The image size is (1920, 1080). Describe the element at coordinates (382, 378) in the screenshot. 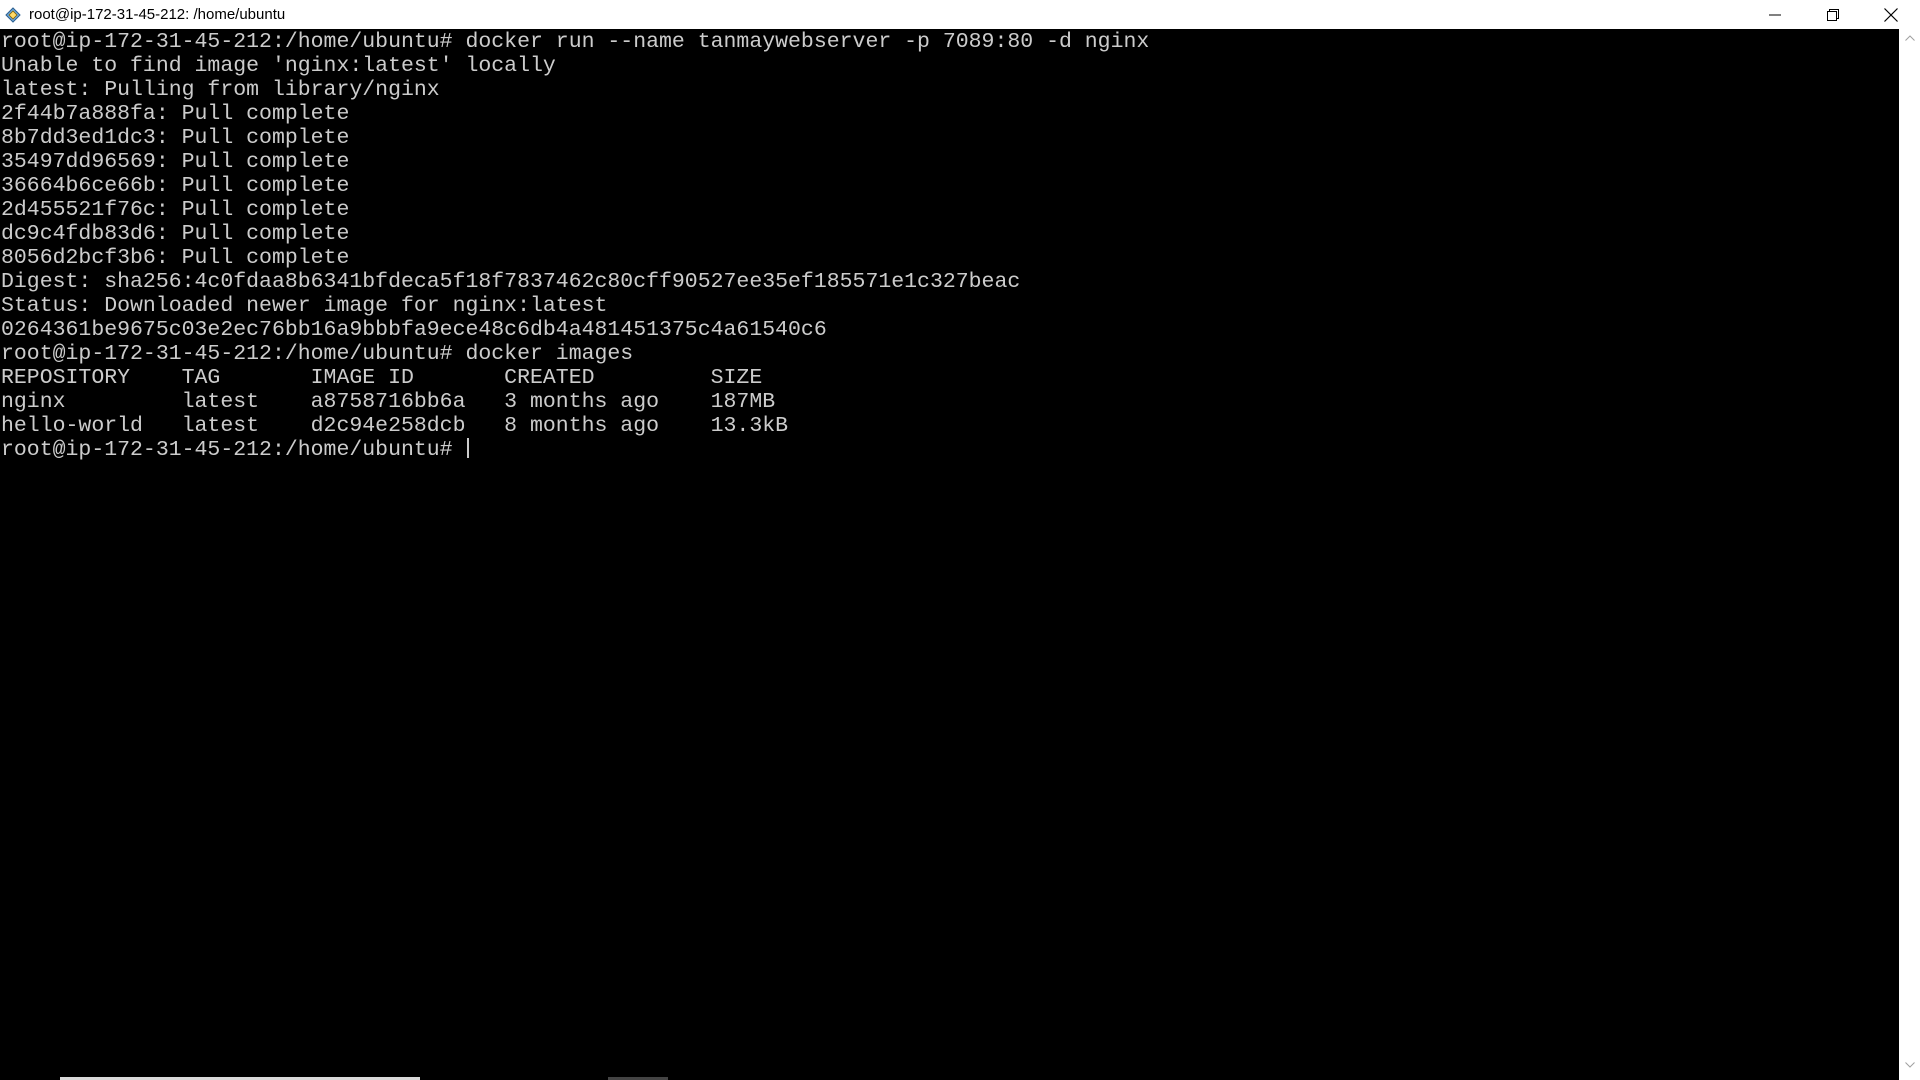

I see `terminal-line: REPOSITORY TAG IMAGE ID CREATED SIZE` at that location.